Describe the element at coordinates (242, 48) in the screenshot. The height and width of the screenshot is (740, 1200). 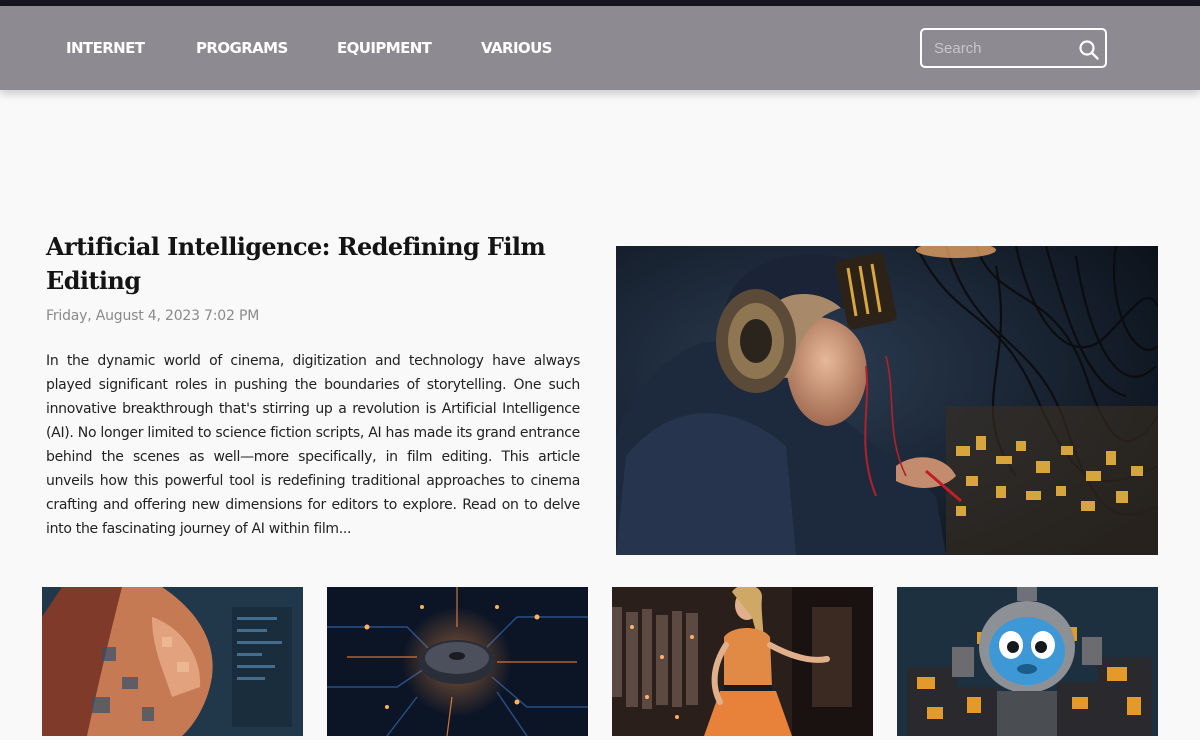
I see `nav-item-programs: PROGRAMS` at that location.